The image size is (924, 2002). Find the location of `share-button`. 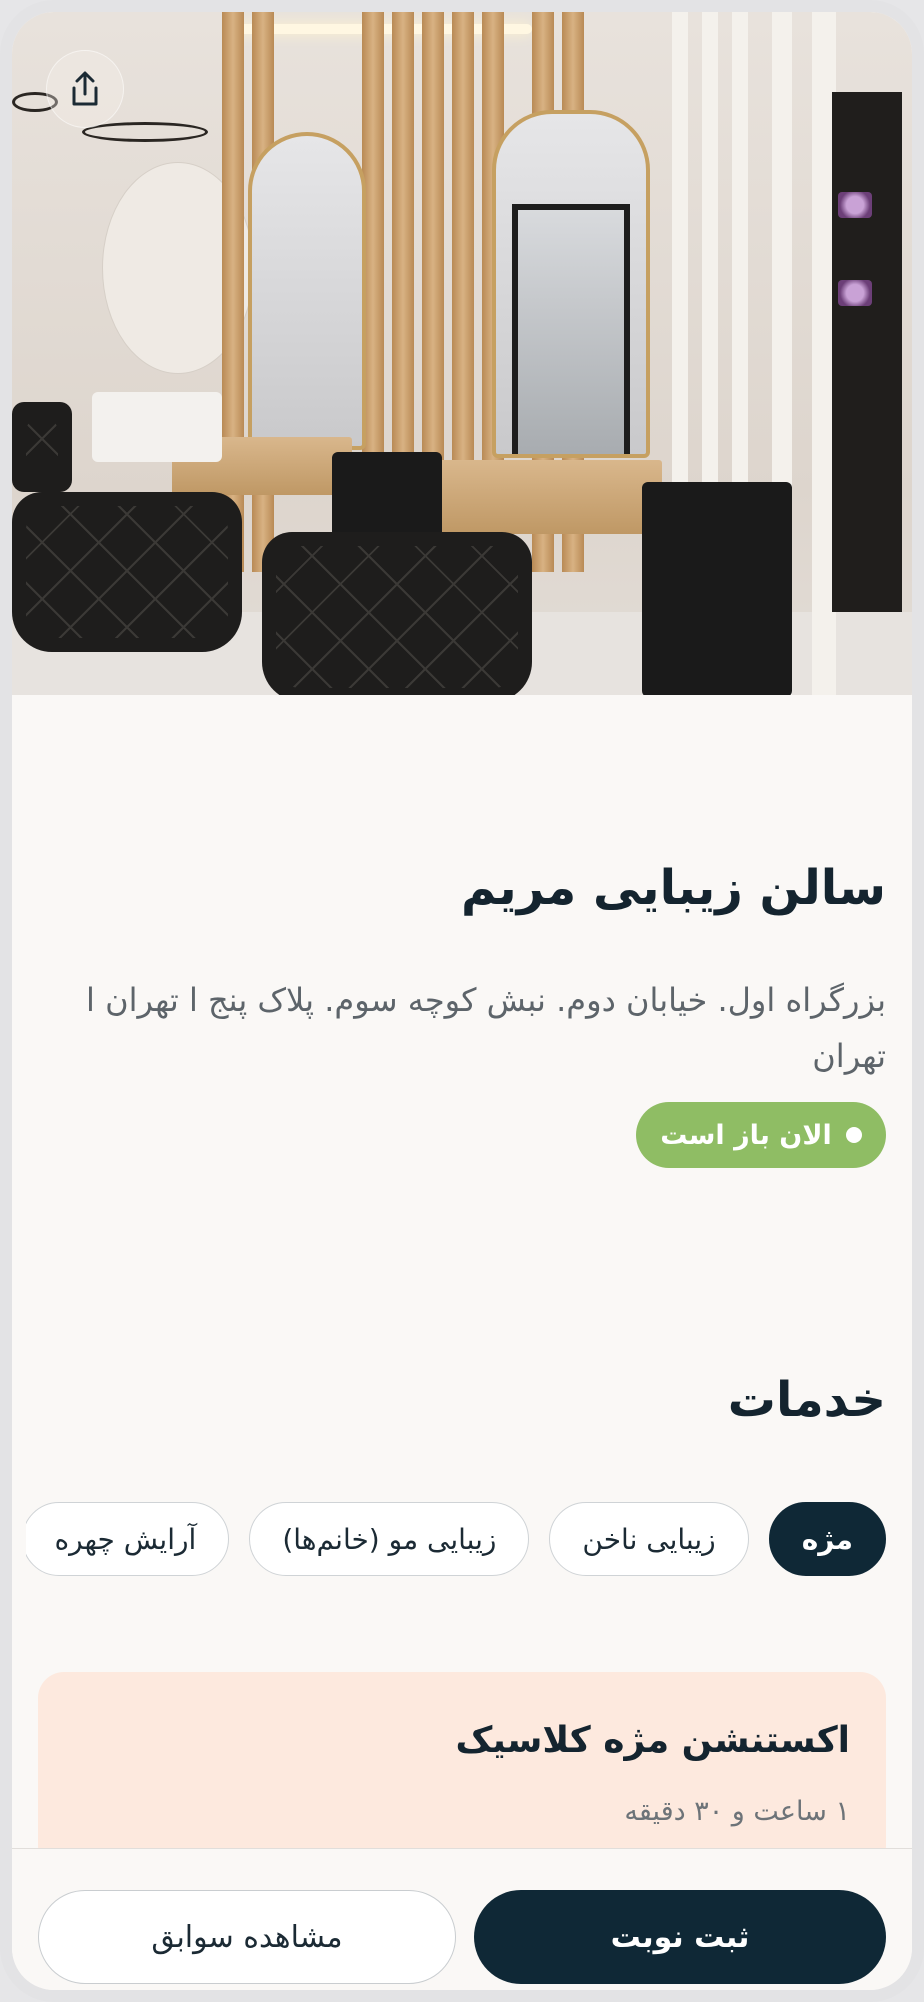

share-button is located at coordinates (85, 89).